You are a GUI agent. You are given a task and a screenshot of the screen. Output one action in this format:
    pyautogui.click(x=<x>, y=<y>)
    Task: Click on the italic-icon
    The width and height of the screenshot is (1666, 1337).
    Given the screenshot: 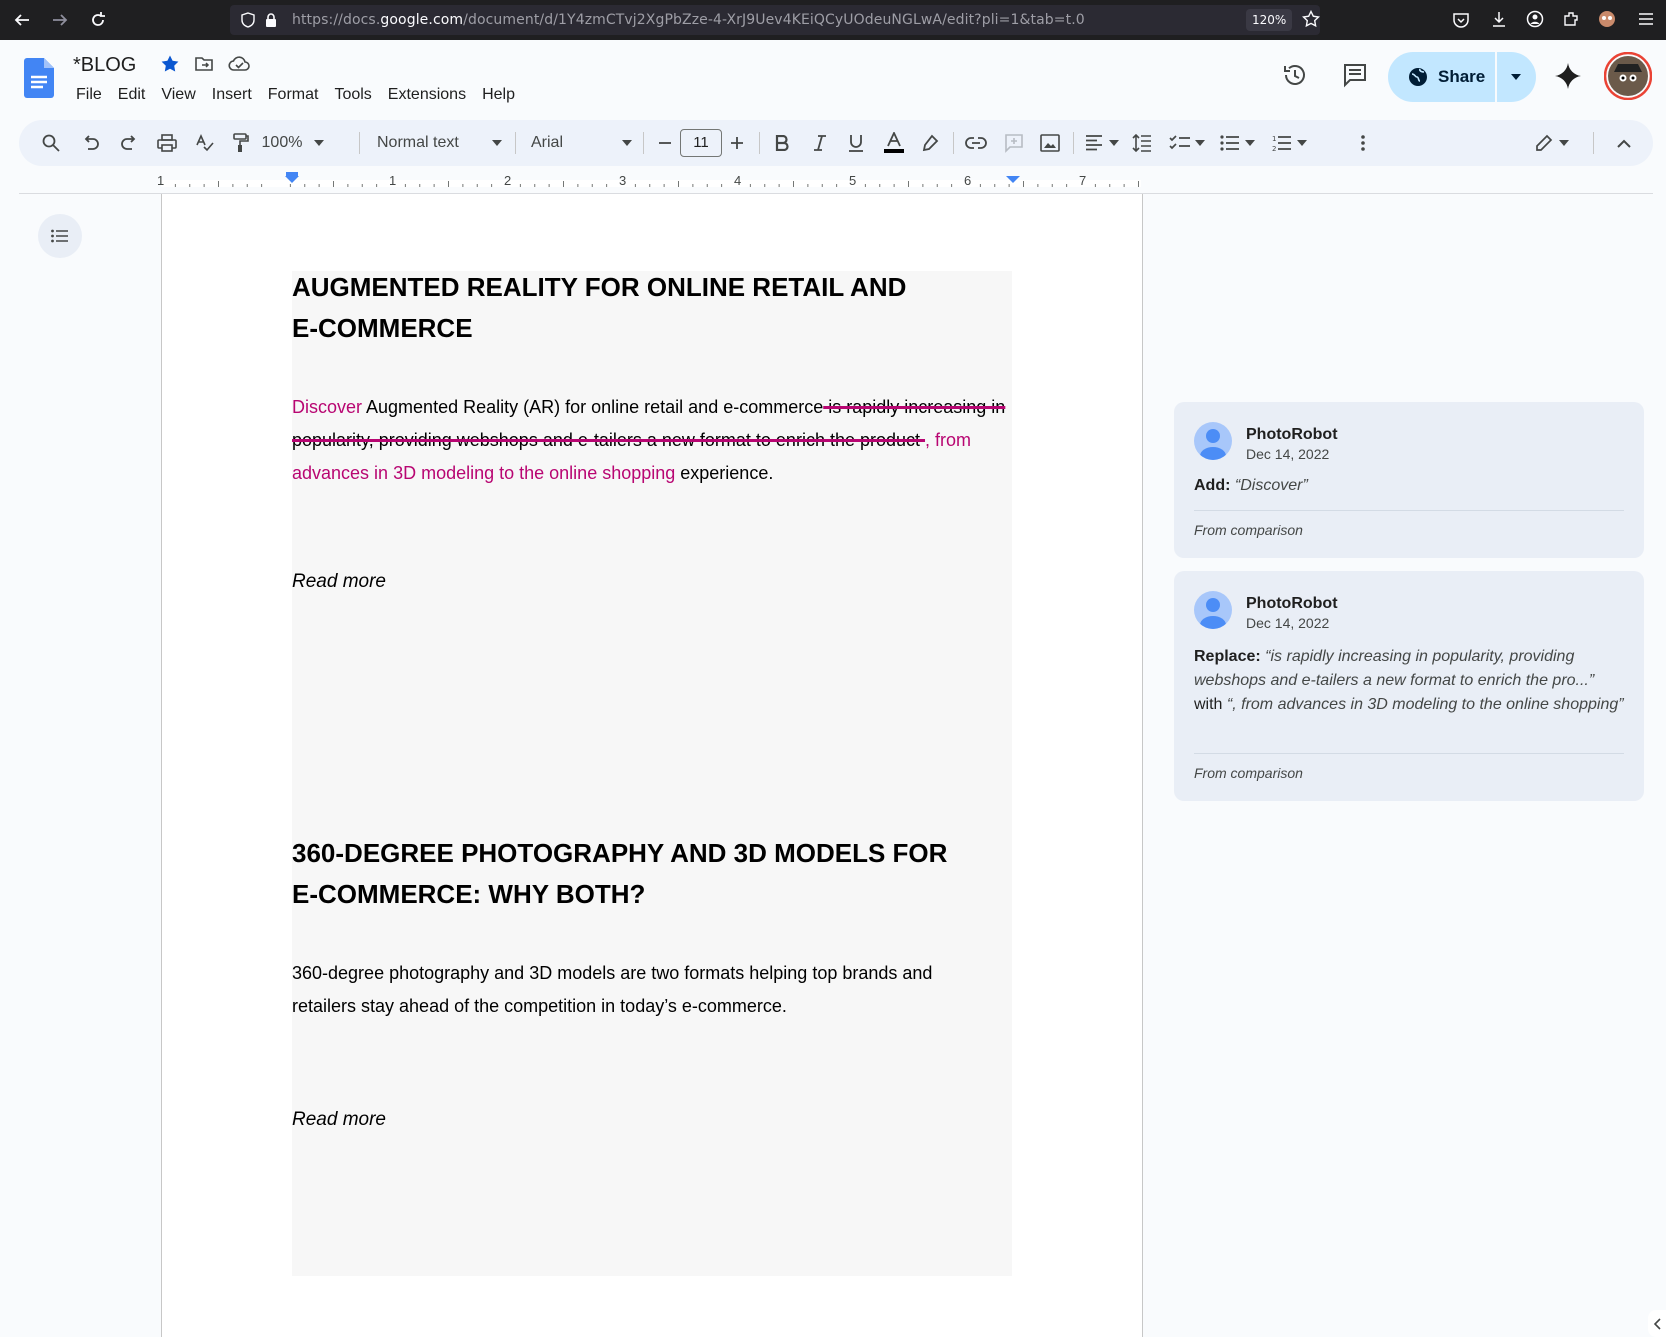 What is the action you would take?
    pyautogui.click(x=820, y=143)
    